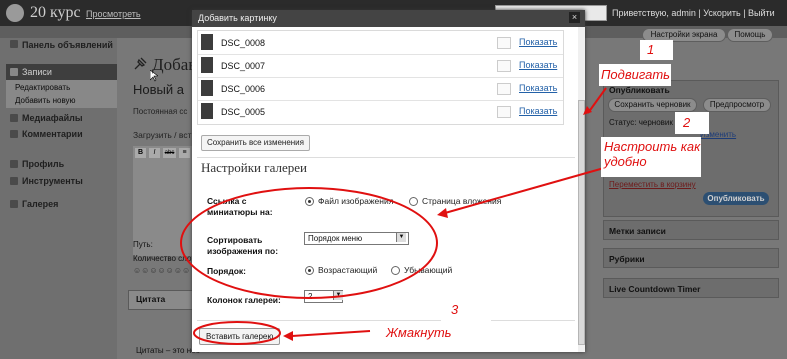 This screenshot has width=787, height=359. What do you see at coordinates (419, 332) in the screenshot?
I see `annotation-click-label: Жмакнуть` at bounding box center [419, 332].